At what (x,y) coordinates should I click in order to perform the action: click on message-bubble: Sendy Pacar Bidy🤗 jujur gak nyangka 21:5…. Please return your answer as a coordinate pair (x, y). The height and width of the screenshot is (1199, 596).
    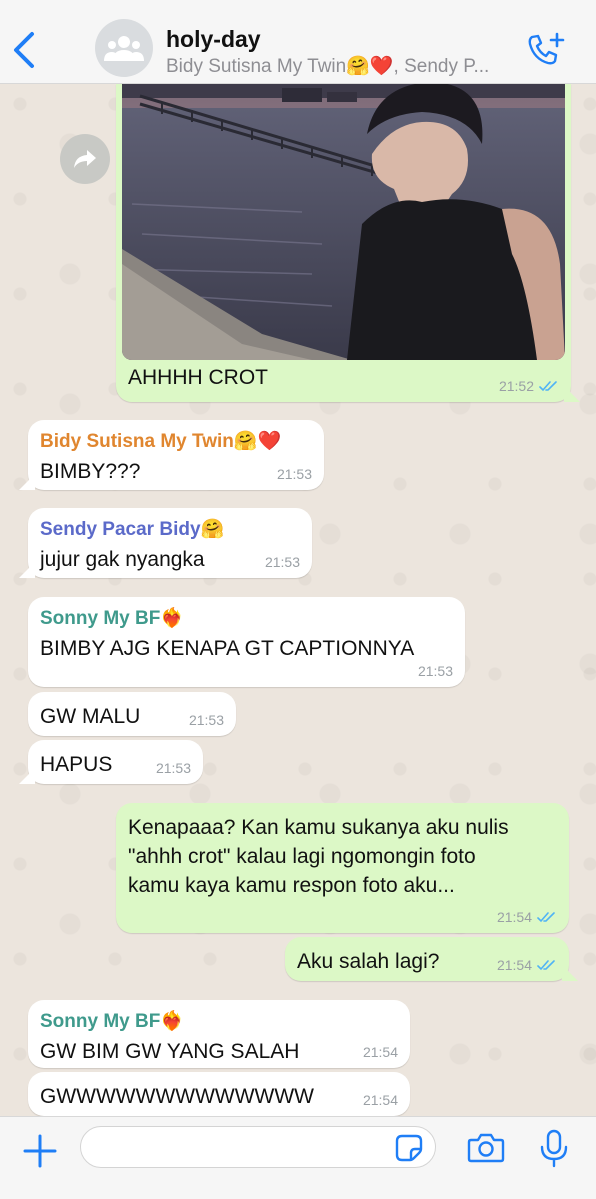
    Looking at the image, I should click on (170, 543).